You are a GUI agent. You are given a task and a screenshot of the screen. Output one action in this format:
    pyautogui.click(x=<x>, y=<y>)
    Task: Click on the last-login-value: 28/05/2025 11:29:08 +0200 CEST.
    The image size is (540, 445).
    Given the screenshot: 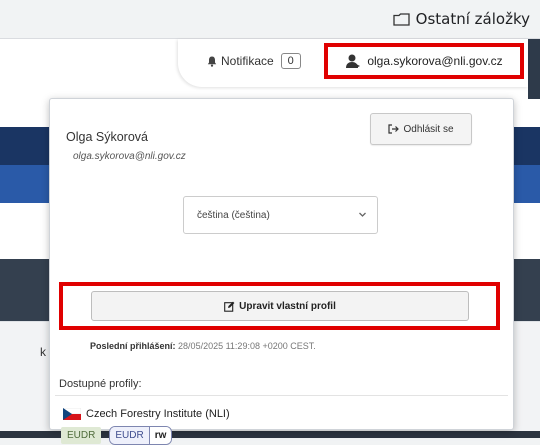 What is the action you would take?
    pyautogui.click(x=247, y=346)
    